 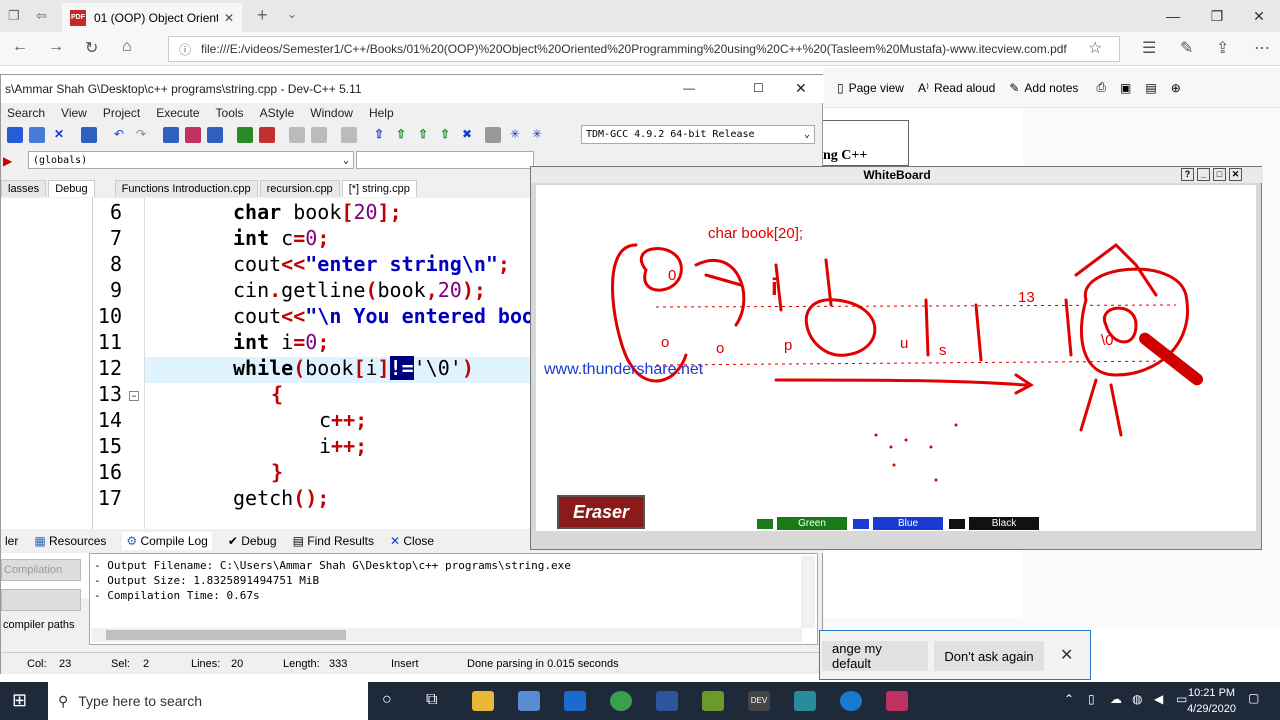 I want to click on home-icon: ⌂, so click(x=127, y=47).